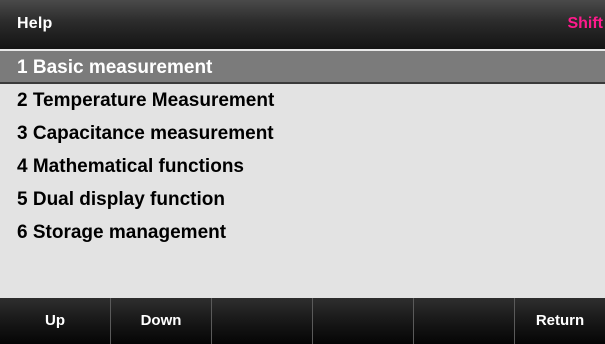 The width and height of the screenshot is (605, 344). Describe the element at coordinates (302, 67) in the screenshot. I see `menu-item-basic-measurement: 1 Basic measurement` at that location.